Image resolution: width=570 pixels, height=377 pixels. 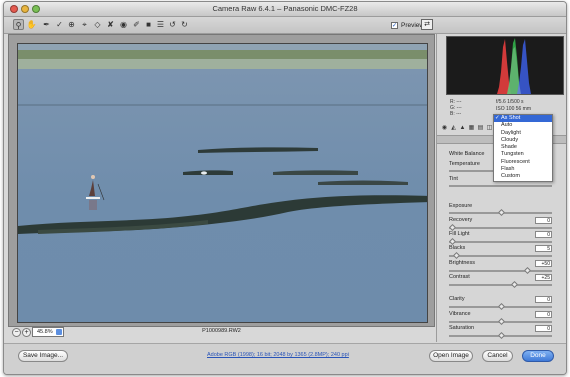 I want to click on blacks-thumb, so click(x=456, y=255).